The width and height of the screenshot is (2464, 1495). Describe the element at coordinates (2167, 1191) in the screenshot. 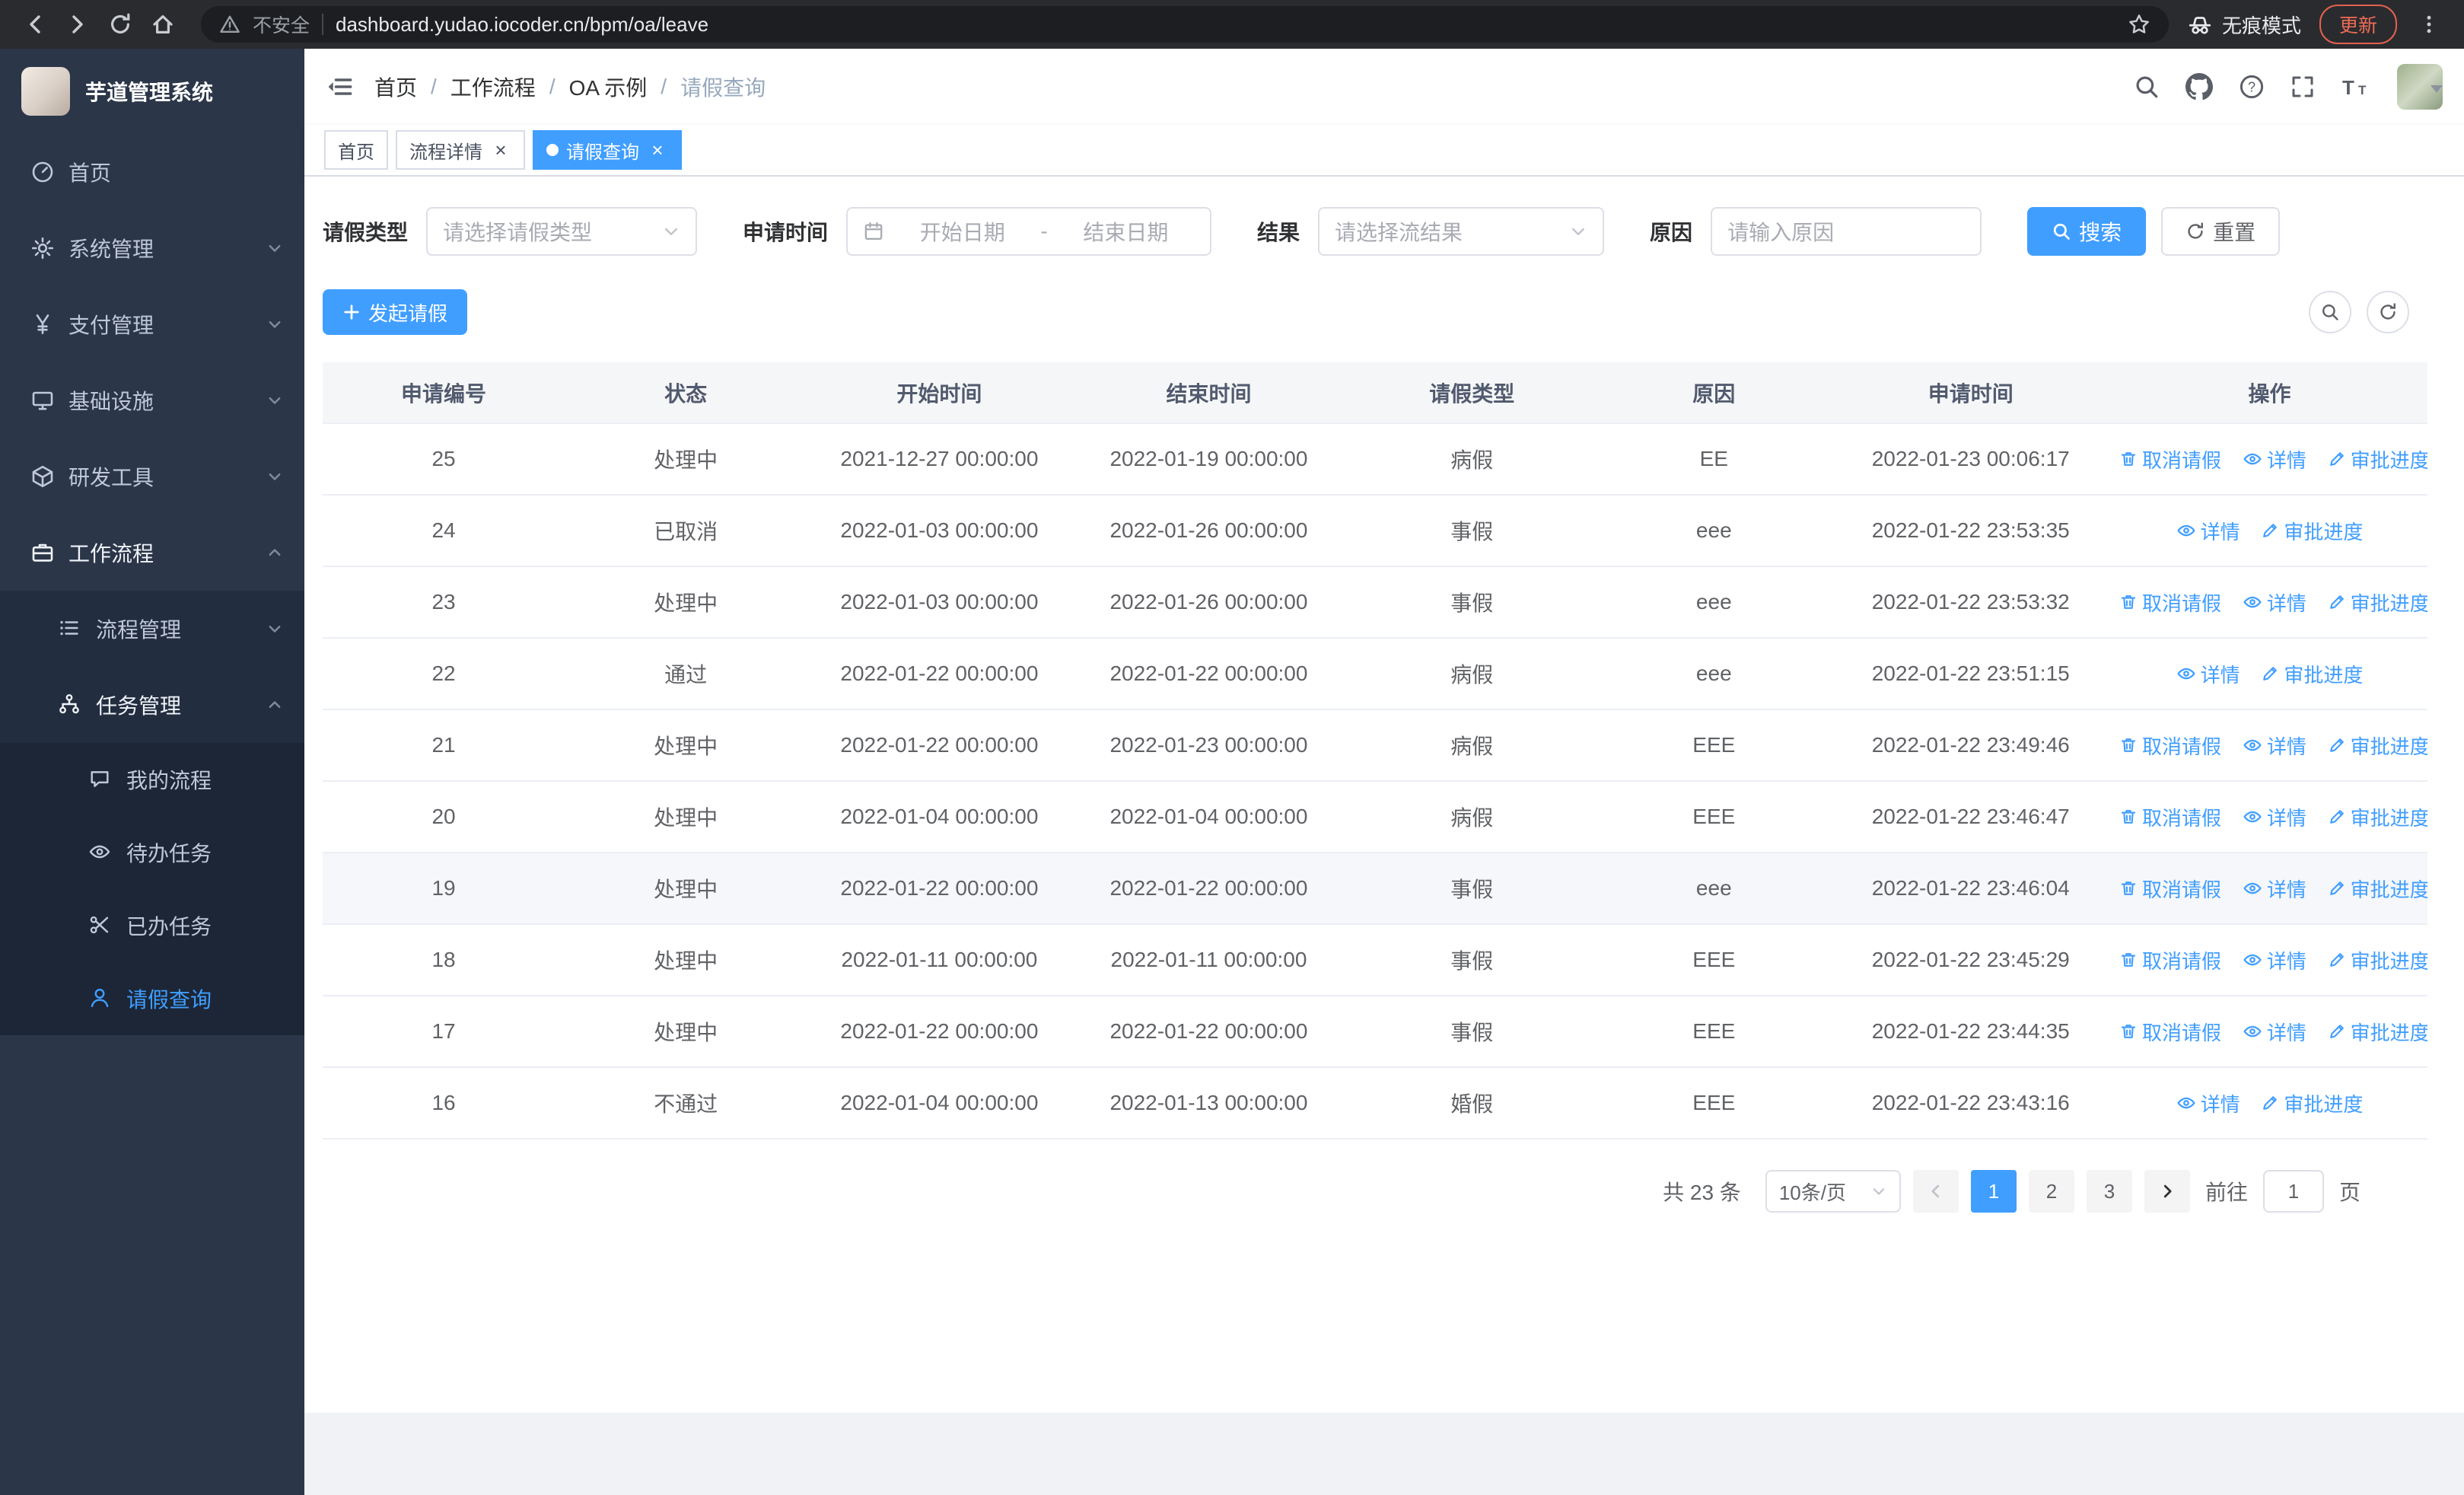

I see `next-page-button` at that location.